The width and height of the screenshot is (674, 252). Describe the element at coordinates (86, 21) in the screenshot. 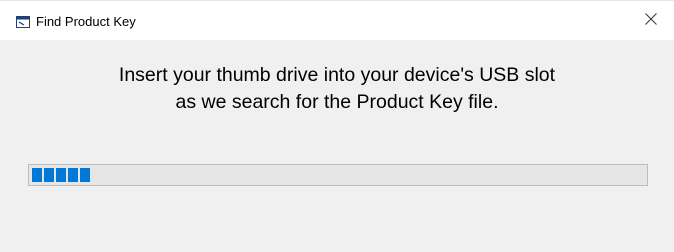

I see `window-title: Find Product Key` at that location.